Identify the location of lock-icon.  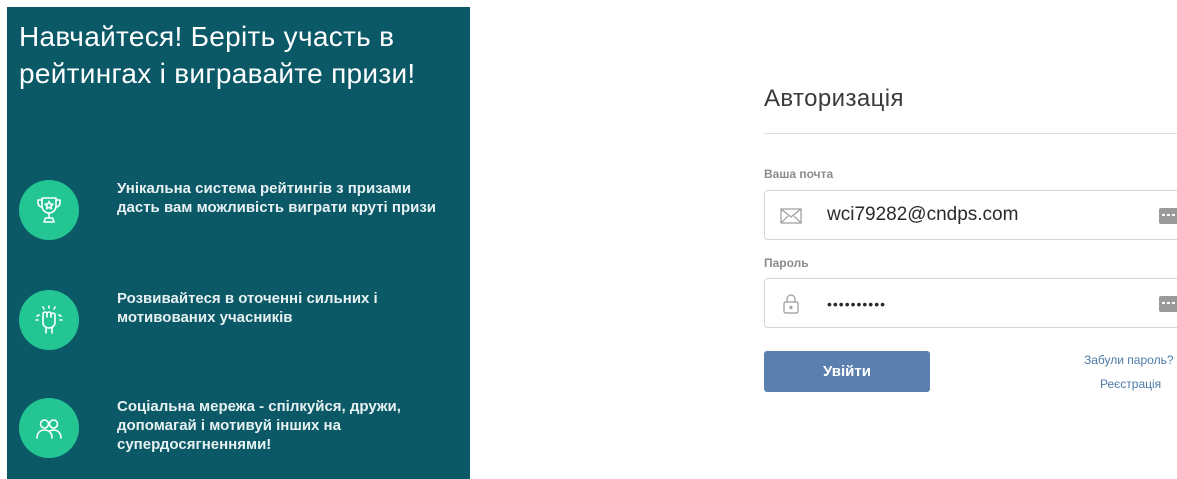
(791, 304).